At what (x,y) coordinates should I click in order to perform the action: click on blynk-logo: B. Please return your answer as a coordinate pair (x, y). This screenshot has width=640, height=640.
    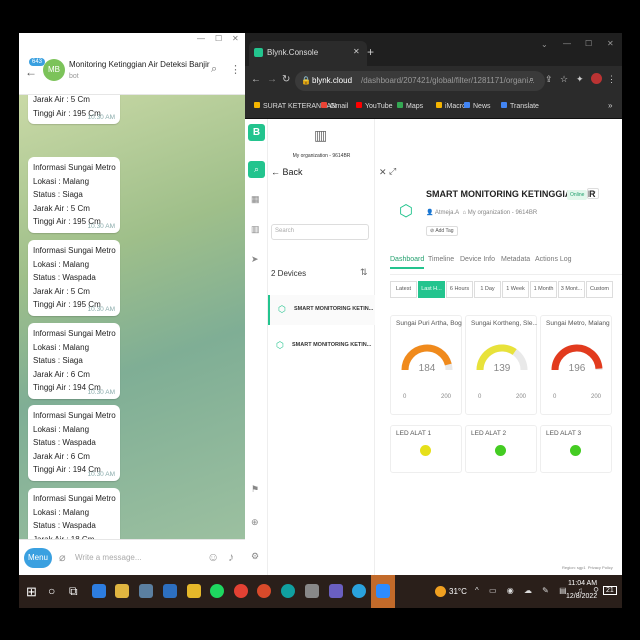
    Looking at the image, I should click on (256, 132).